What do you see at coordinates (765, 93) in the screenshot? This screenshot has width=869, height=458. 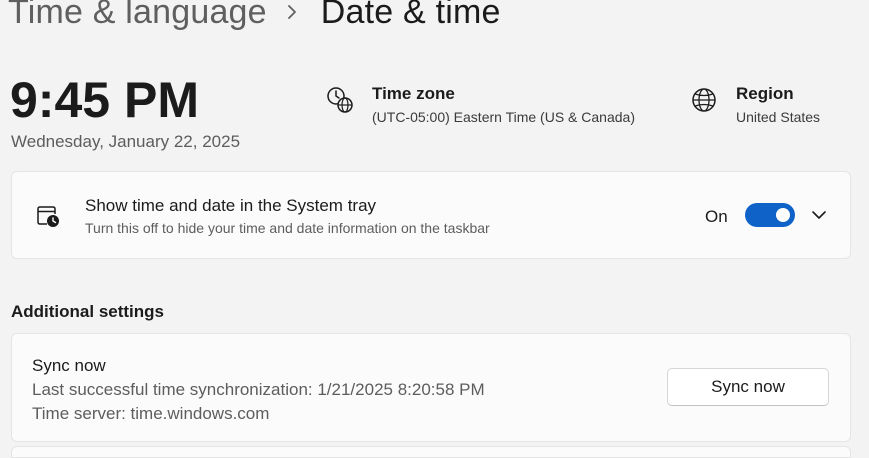 I see `region-title: Region` at bounding box center [765, 93].